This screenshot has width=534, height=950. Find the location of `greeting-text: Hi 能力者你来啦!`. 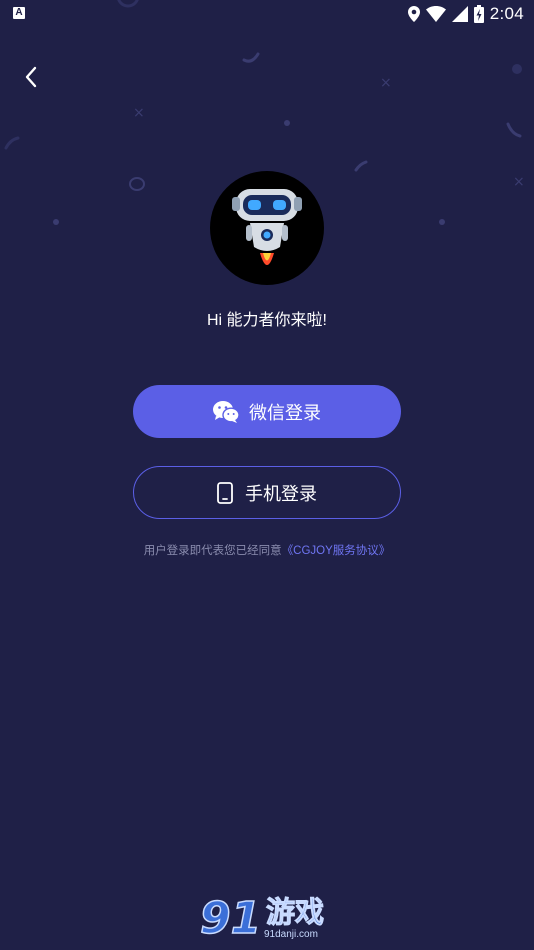

greeting-text: Hi 能力者你来啦! is located at coordinates (266, 320).